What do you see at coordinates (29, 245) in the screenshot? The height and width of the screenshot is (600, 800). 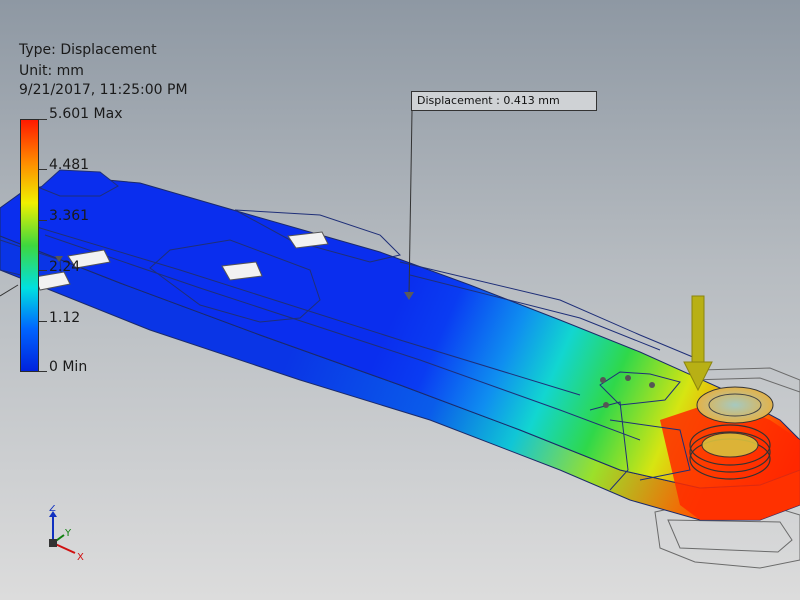 I see `color-legend-bar` at bounding box center [29, 245].